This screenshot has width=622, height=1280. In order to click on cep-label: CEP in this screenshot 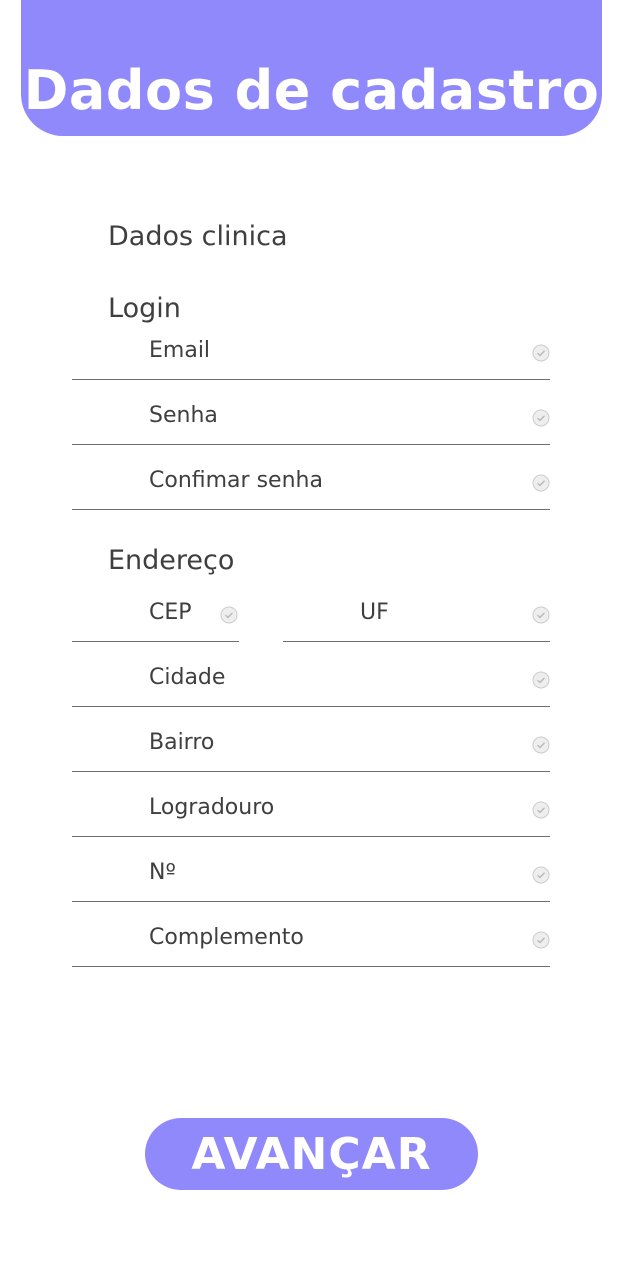, I will do `click(170, 612)`.